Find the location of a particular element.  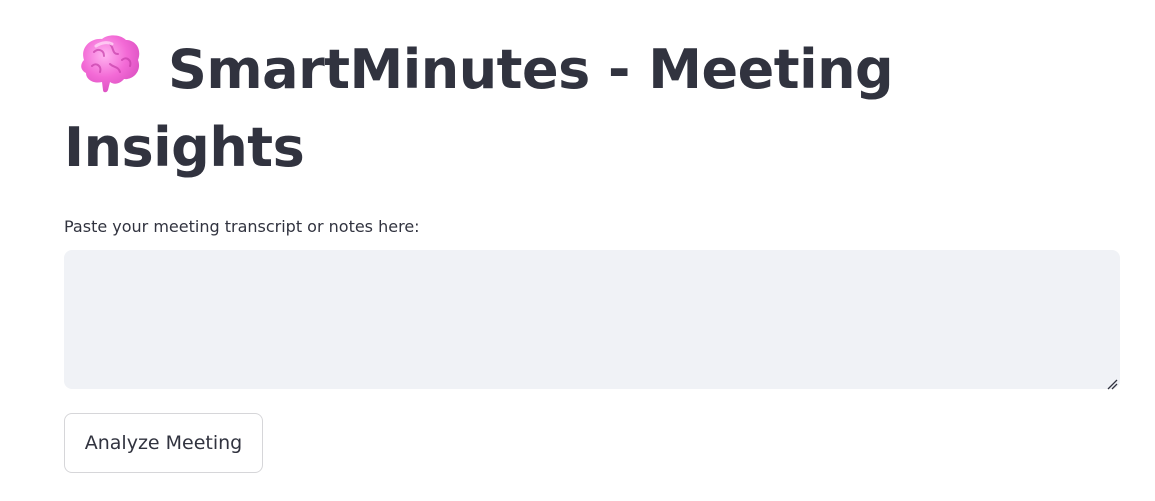

analyze-meeting-button: Analyze Meeting is located at coordinates (163, 443).